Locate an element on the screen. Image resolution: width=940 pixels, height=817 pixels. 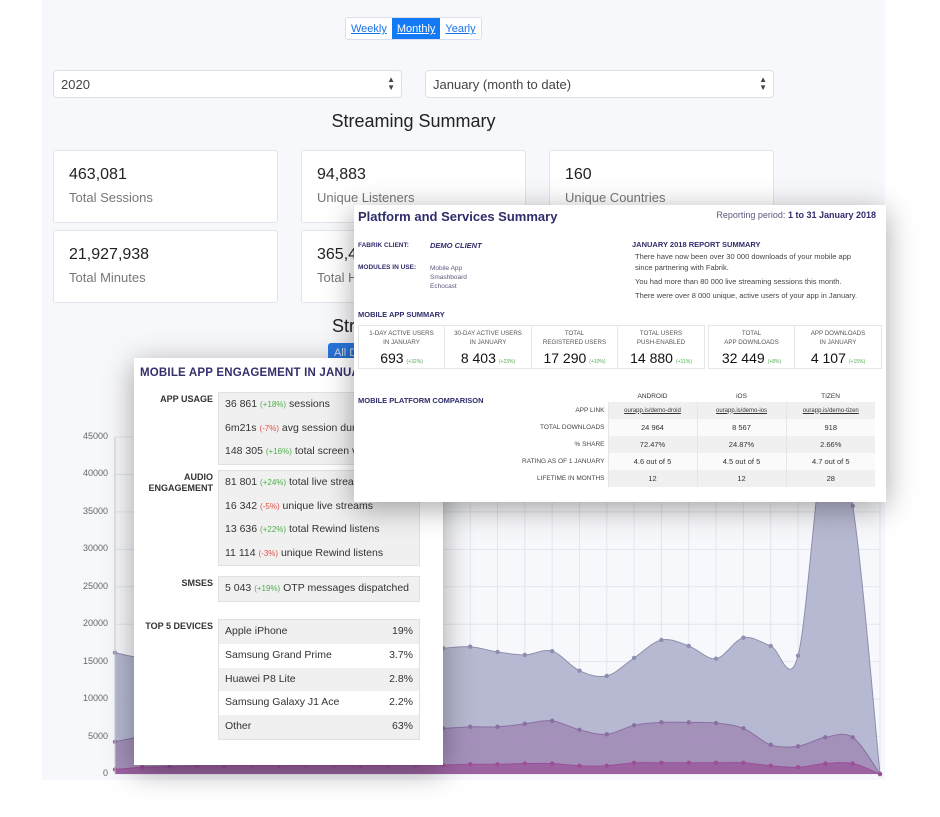
kpi-label-line: TOTAL is located at coordinates (751, 333).